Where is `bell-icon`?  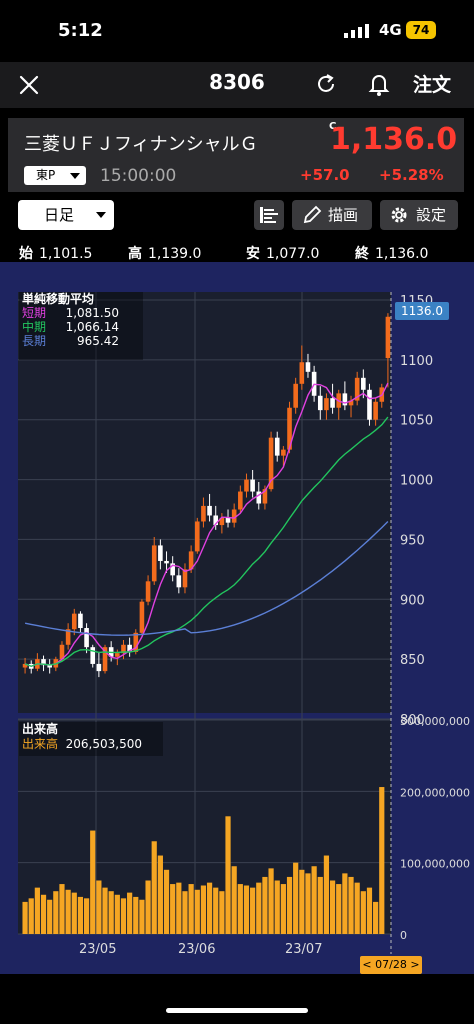 bell-icon is located at coordinates (379, 84).